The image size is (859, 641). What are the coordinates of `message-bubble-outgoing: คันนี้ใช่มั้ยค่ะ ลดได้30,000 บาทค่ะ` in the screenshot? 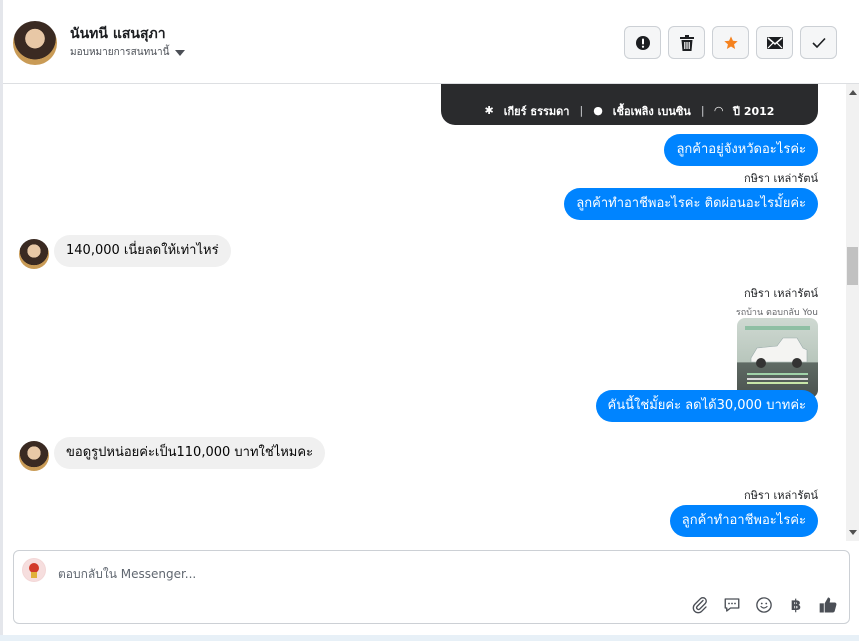 It's located at (706, 406).